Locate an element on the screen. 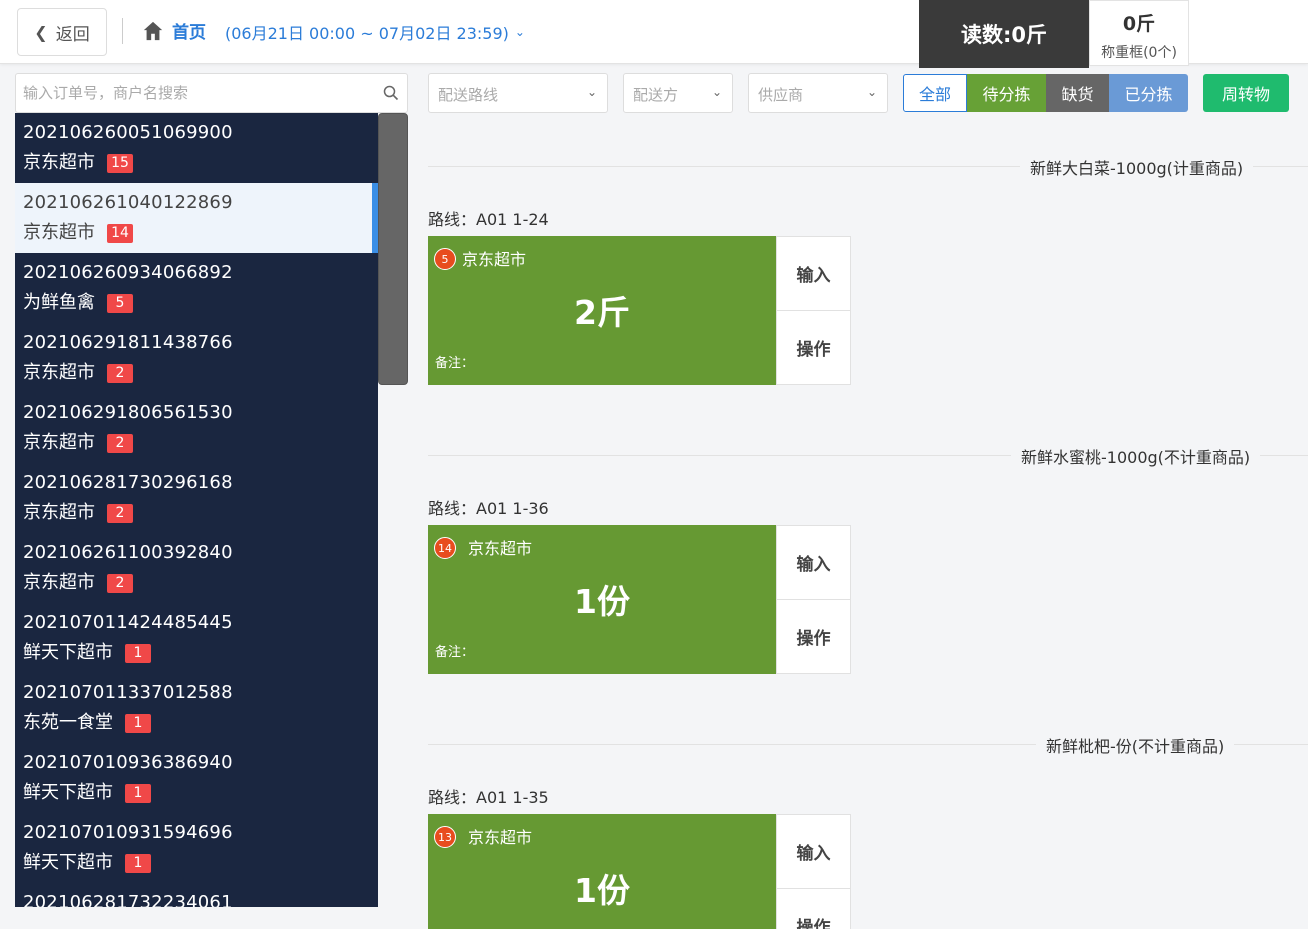 This screenshot has height=929, width=1308. card-index-badge: 14 is located at coordinates (445, 548).